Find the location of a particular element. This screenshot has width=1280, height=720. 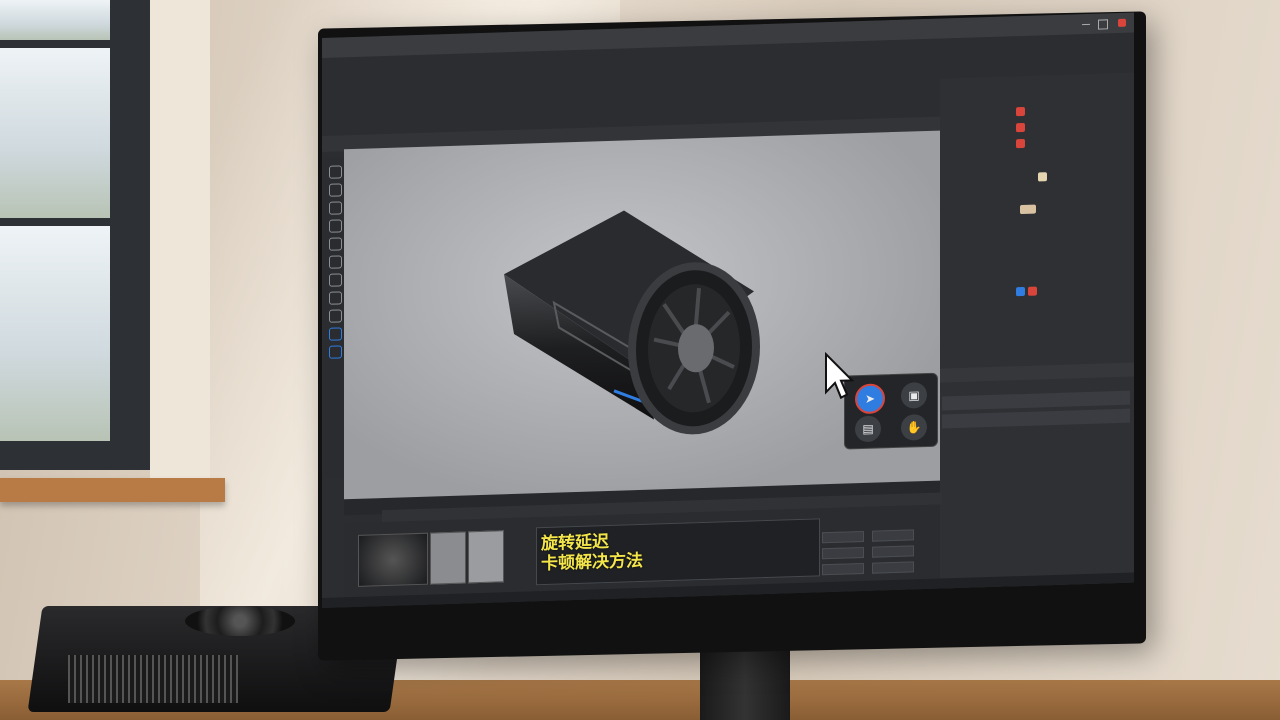

window-action-icon: ▣ is located at coordinates (914, 395).